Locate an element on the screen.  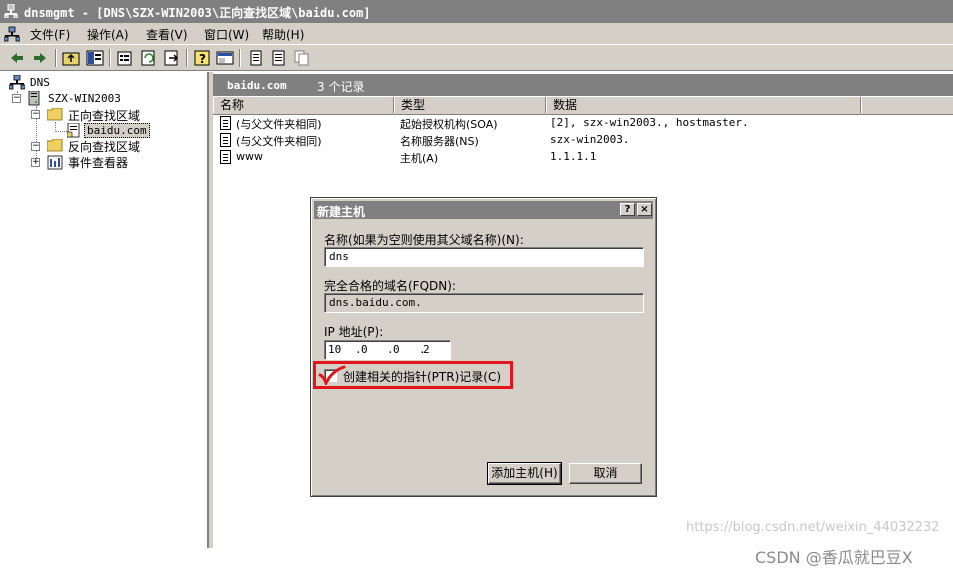
up-folder-icon is located at coordinates (71, 58).